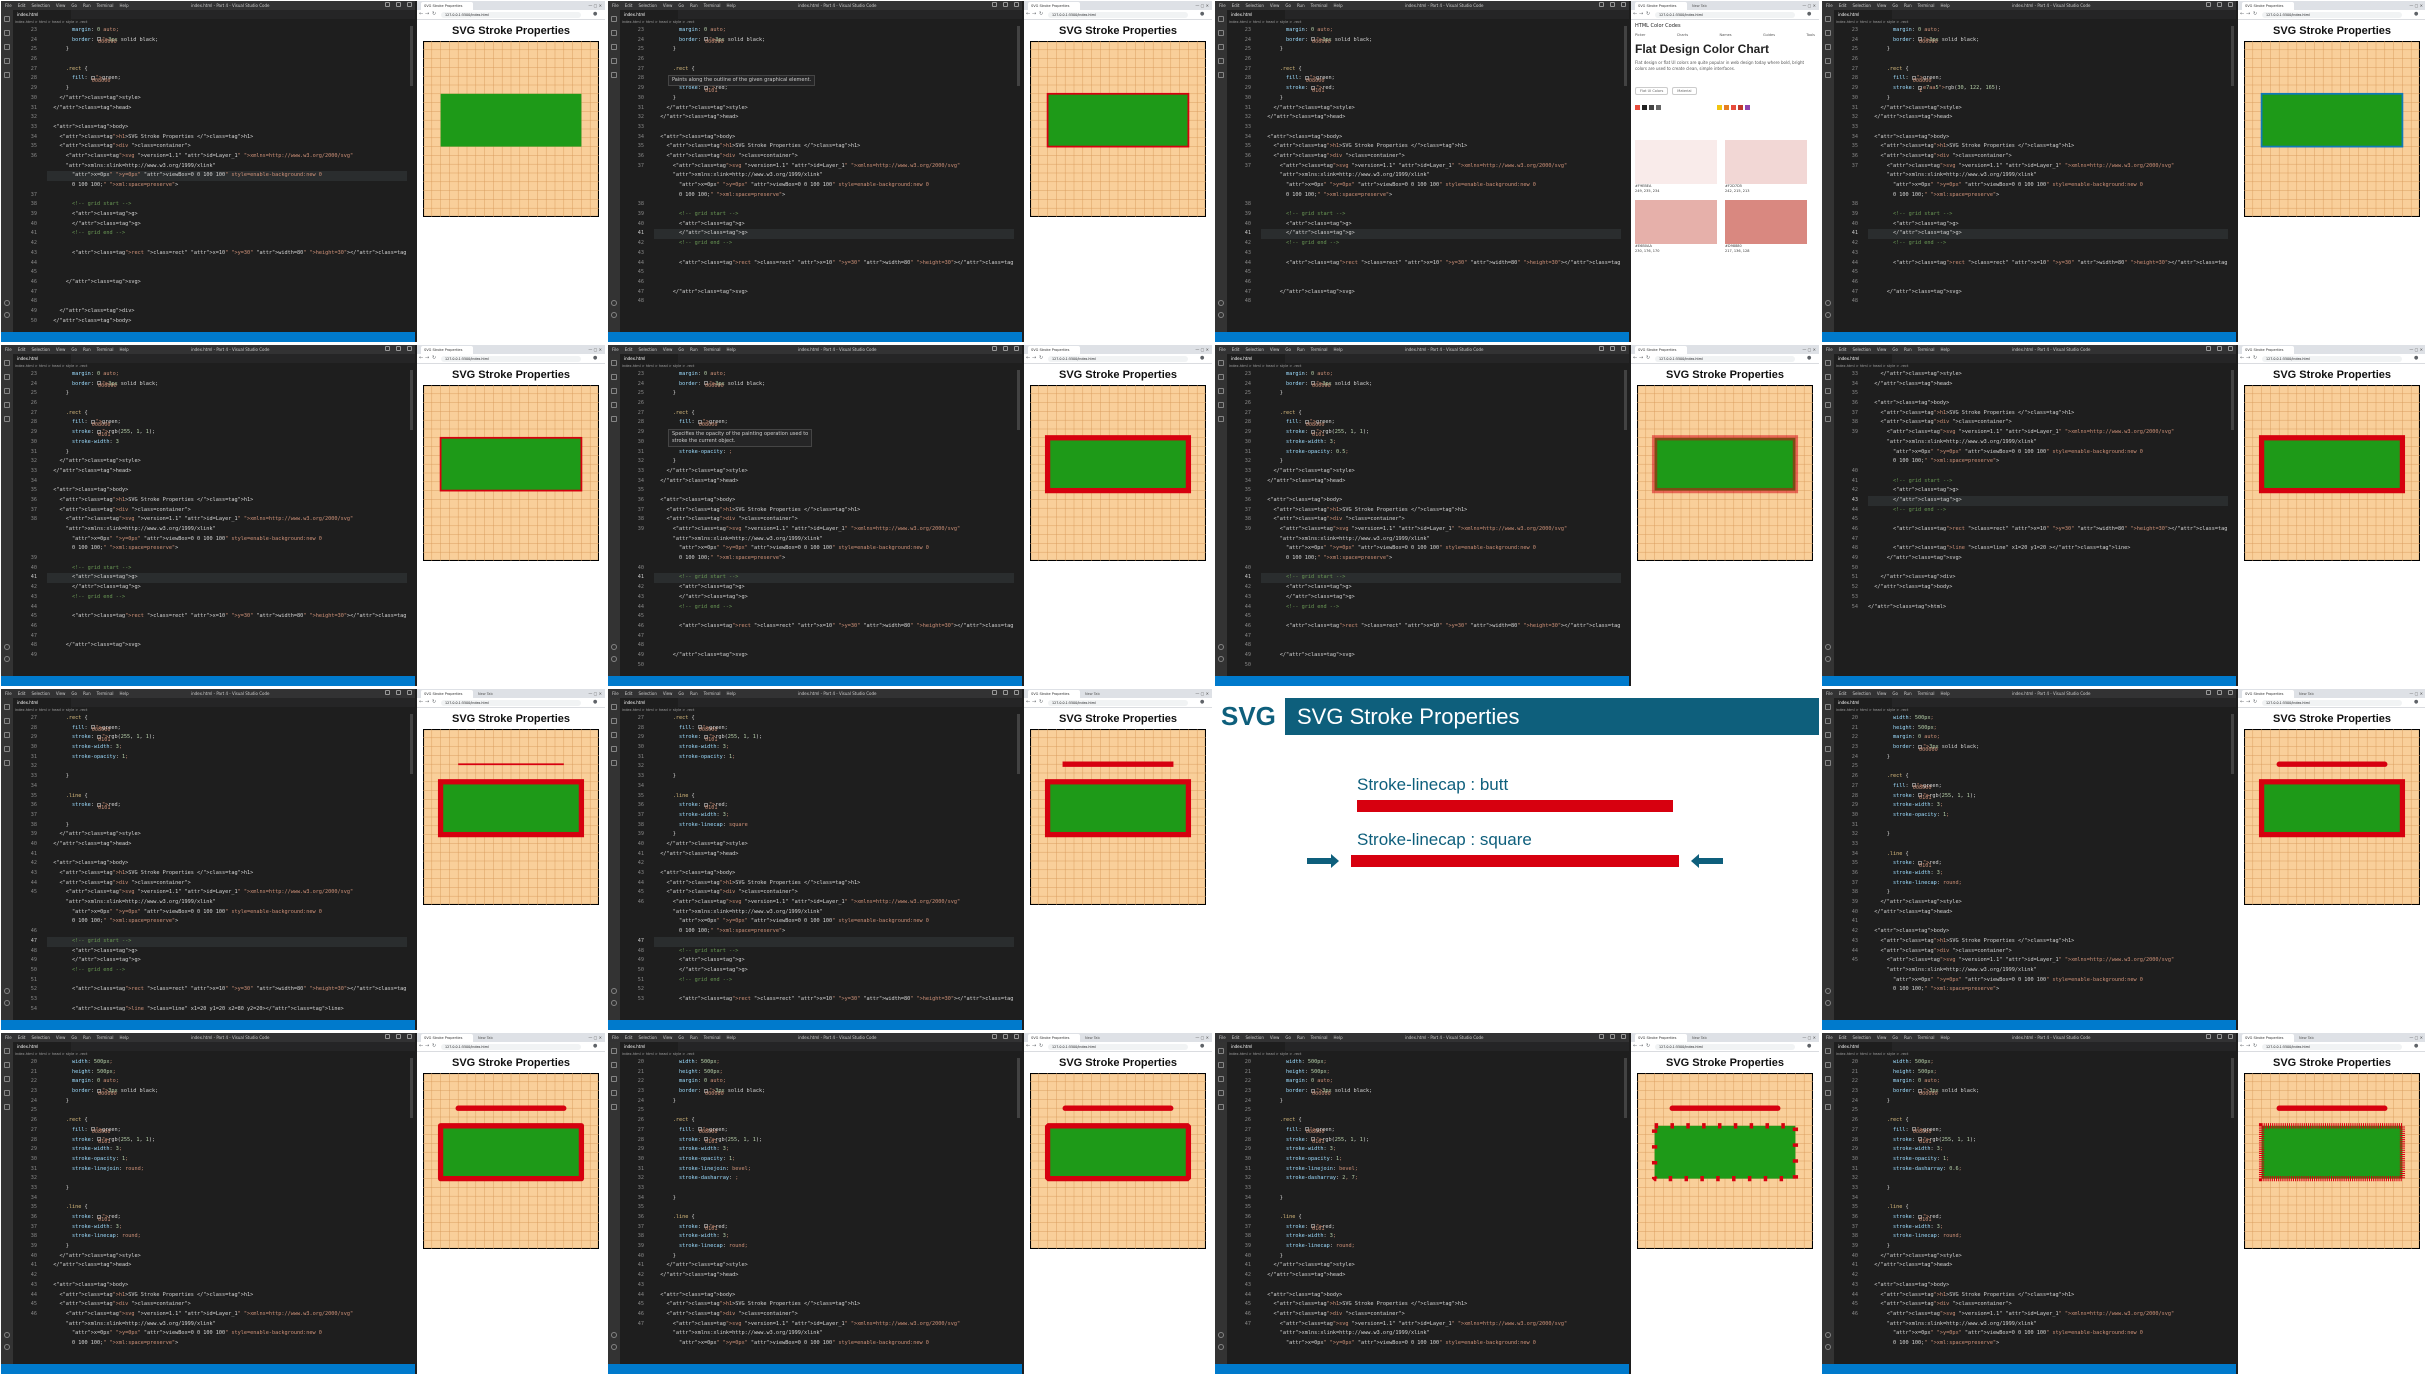  What do you see at coordinates (834, 826) in the screenshot?
I see `code-line: stroke-linecap: square` at bounding box center [834, 826].